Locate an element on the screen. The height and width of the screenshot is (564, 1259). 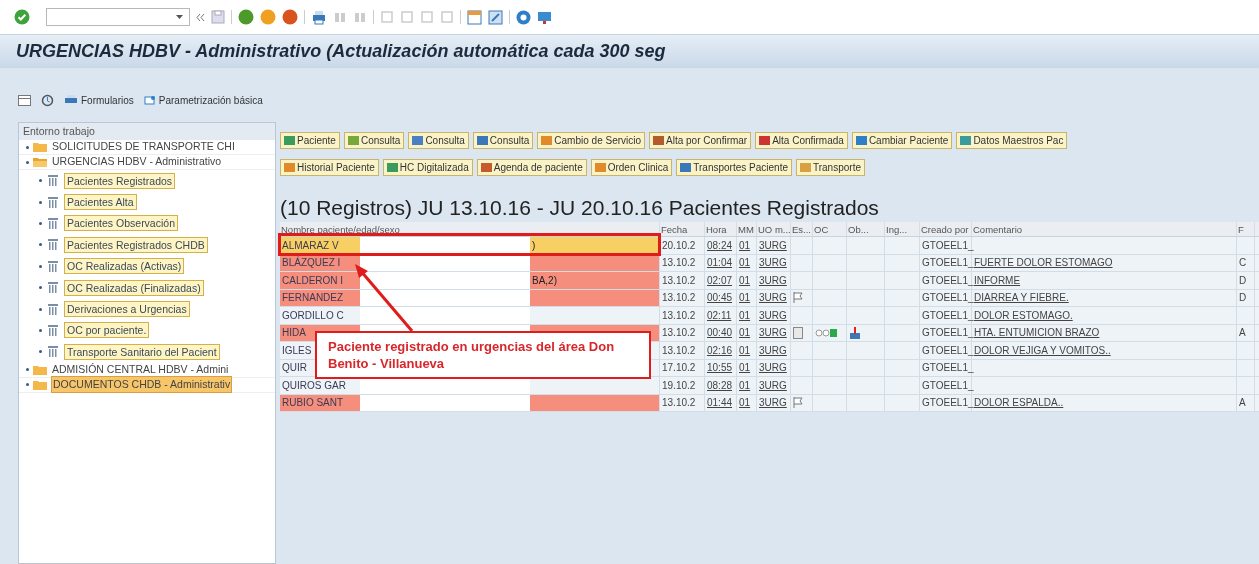
table-cell: 08:28 is located at coordinates (720, 385).